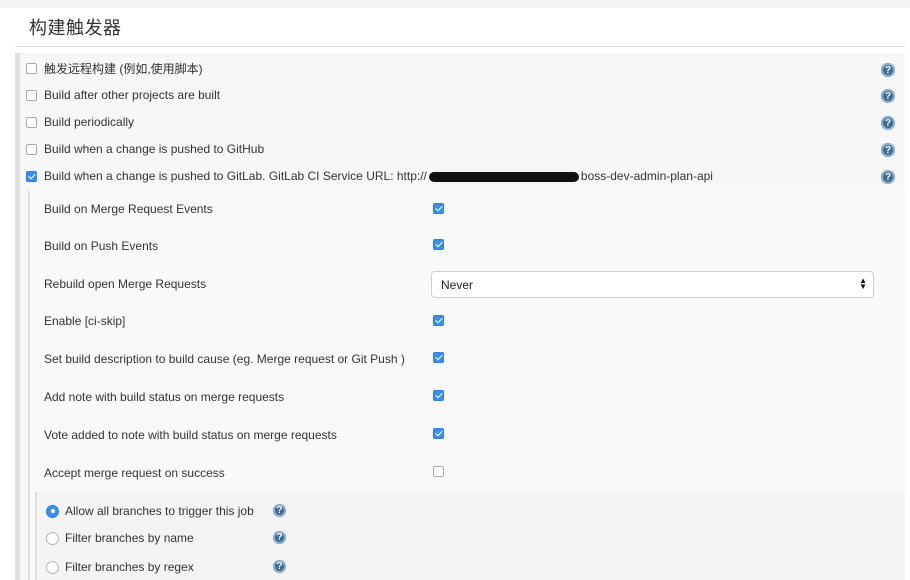 The image size is (910, 580). Describe the element at coordinates (129, 538) in the screenshot. I see `filter-by-name-label: Filter branches by name` at that location.